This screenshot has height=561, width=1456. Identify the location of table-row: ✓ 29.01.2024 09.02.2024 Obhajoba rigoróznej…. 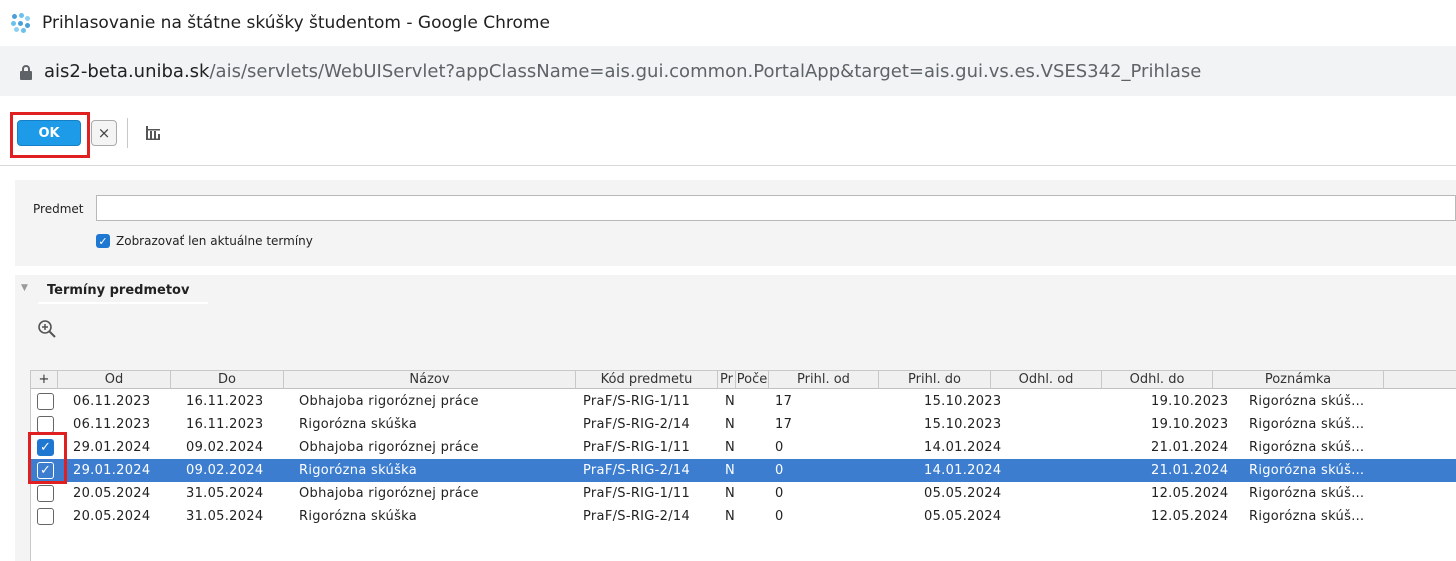
(743, 447).